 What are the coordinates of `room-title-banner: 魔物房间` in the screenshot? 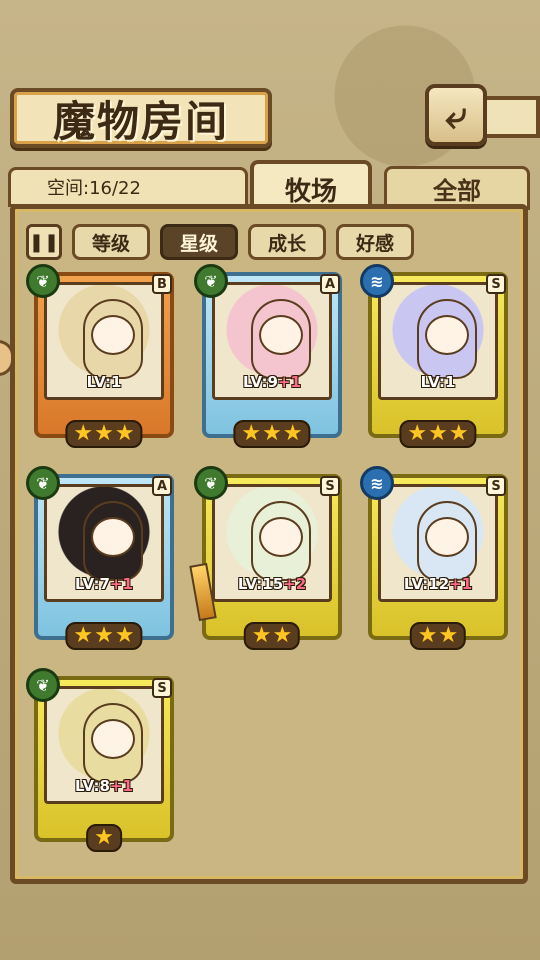 It's located at (141, 118).